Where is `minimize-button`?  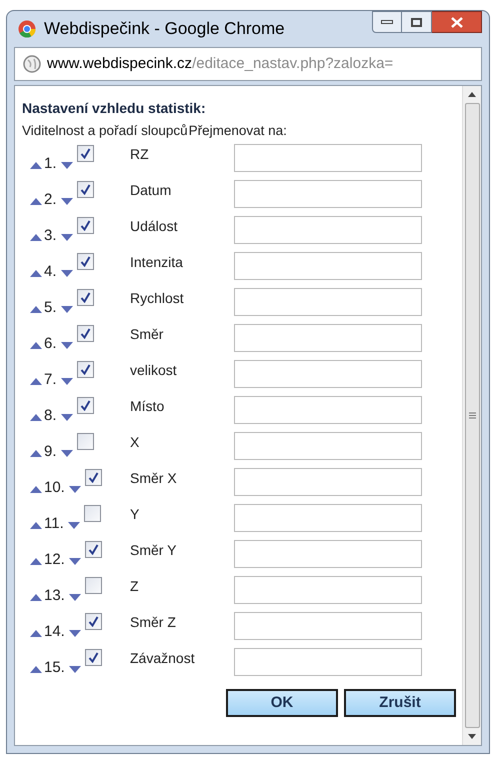 minimize-button is located at coordinates (387, 22).